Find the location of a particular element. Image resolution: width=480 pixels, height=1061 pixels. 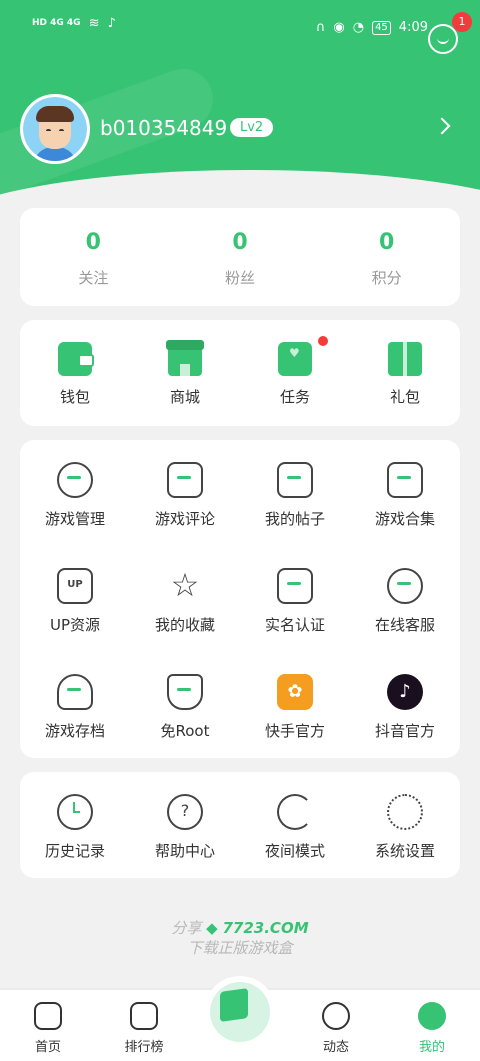

cloud-download-icon is located at coordinates (75, 692).